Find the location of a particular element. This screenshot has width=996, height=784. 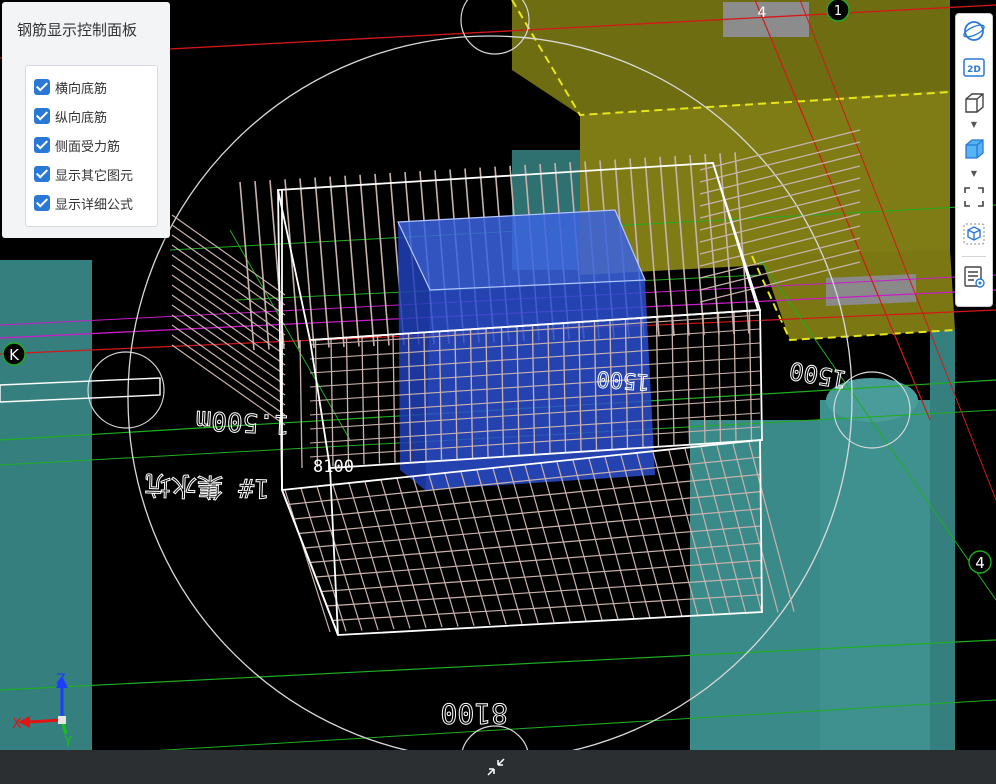

dim-1500-left-label: 1.500m is located at coordinates (242, 421).